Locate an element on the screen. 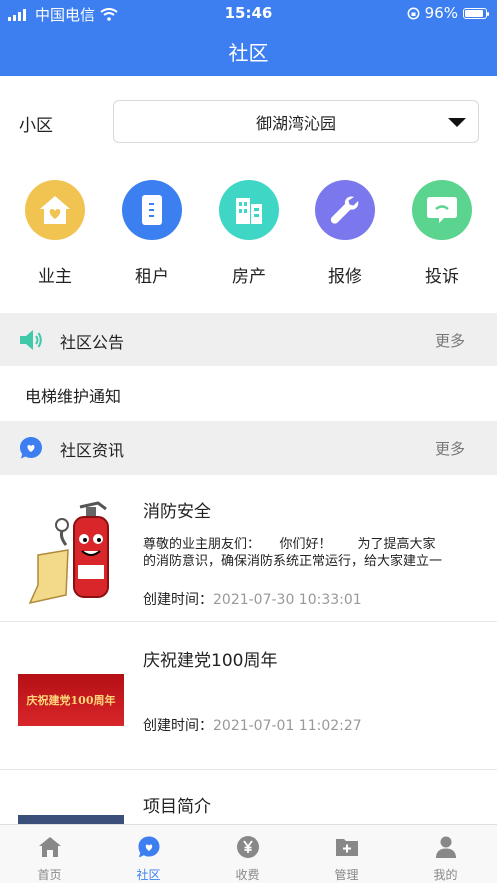 The height and width of the screenshot is (884, 497). project-image is located at coordinates (71, 819).